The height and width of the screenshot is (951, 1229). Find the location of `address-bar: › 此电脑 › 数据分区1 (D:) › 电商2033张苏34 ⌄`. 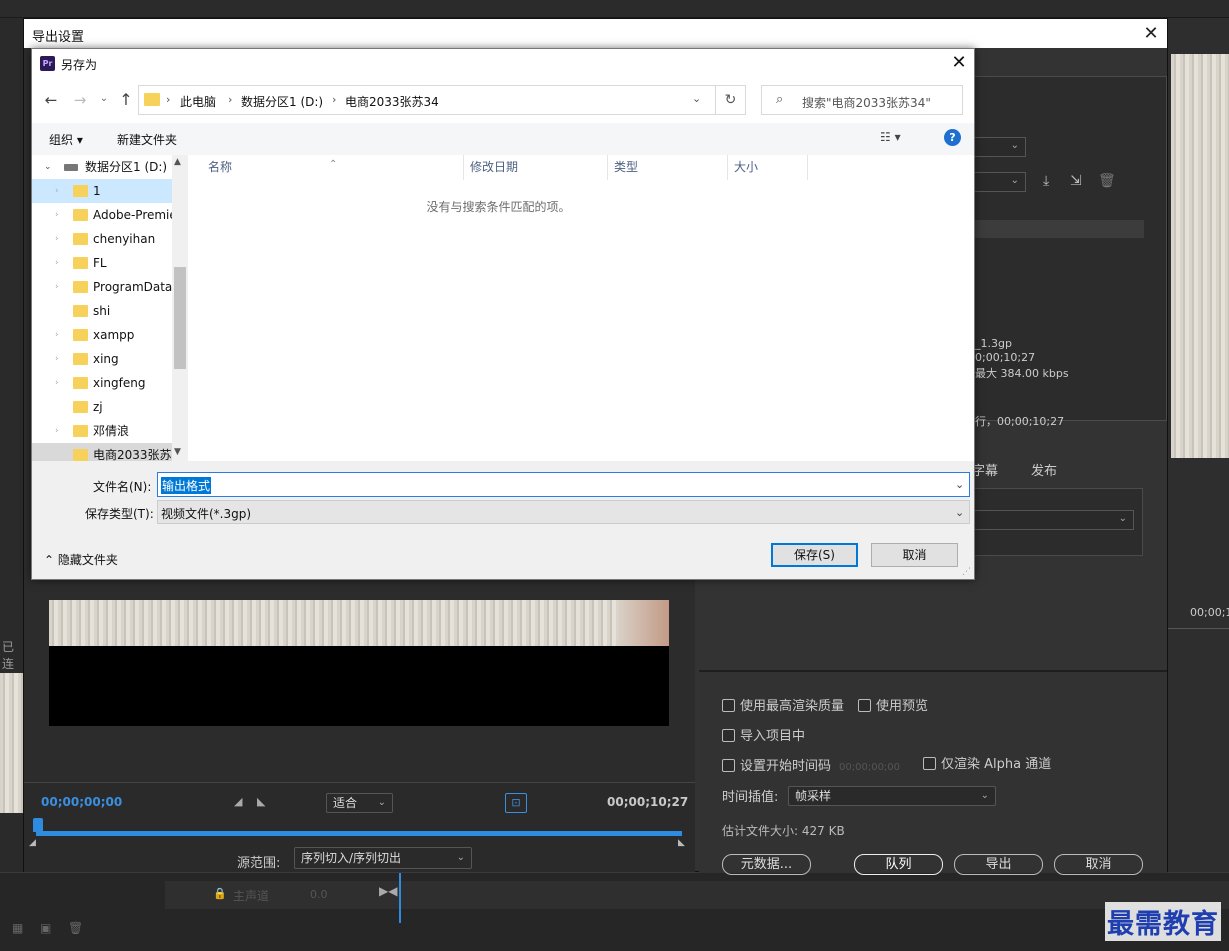

address-bar: › 此电脑 › 数据分区1 (D:) › 电商2033张苏34 ⌄ is located at coordinates (427, 100).